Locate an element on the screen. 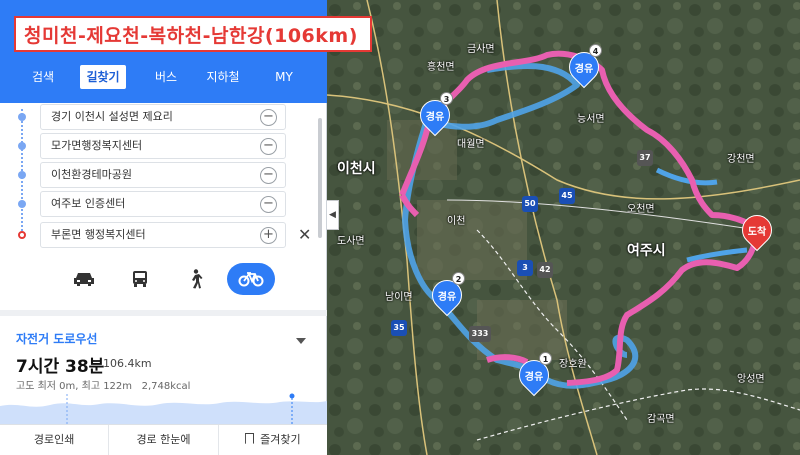 This screenshot has width=800, height=455. route-overview-button: 경로 한눈에 is located at coordinates (164, 440).